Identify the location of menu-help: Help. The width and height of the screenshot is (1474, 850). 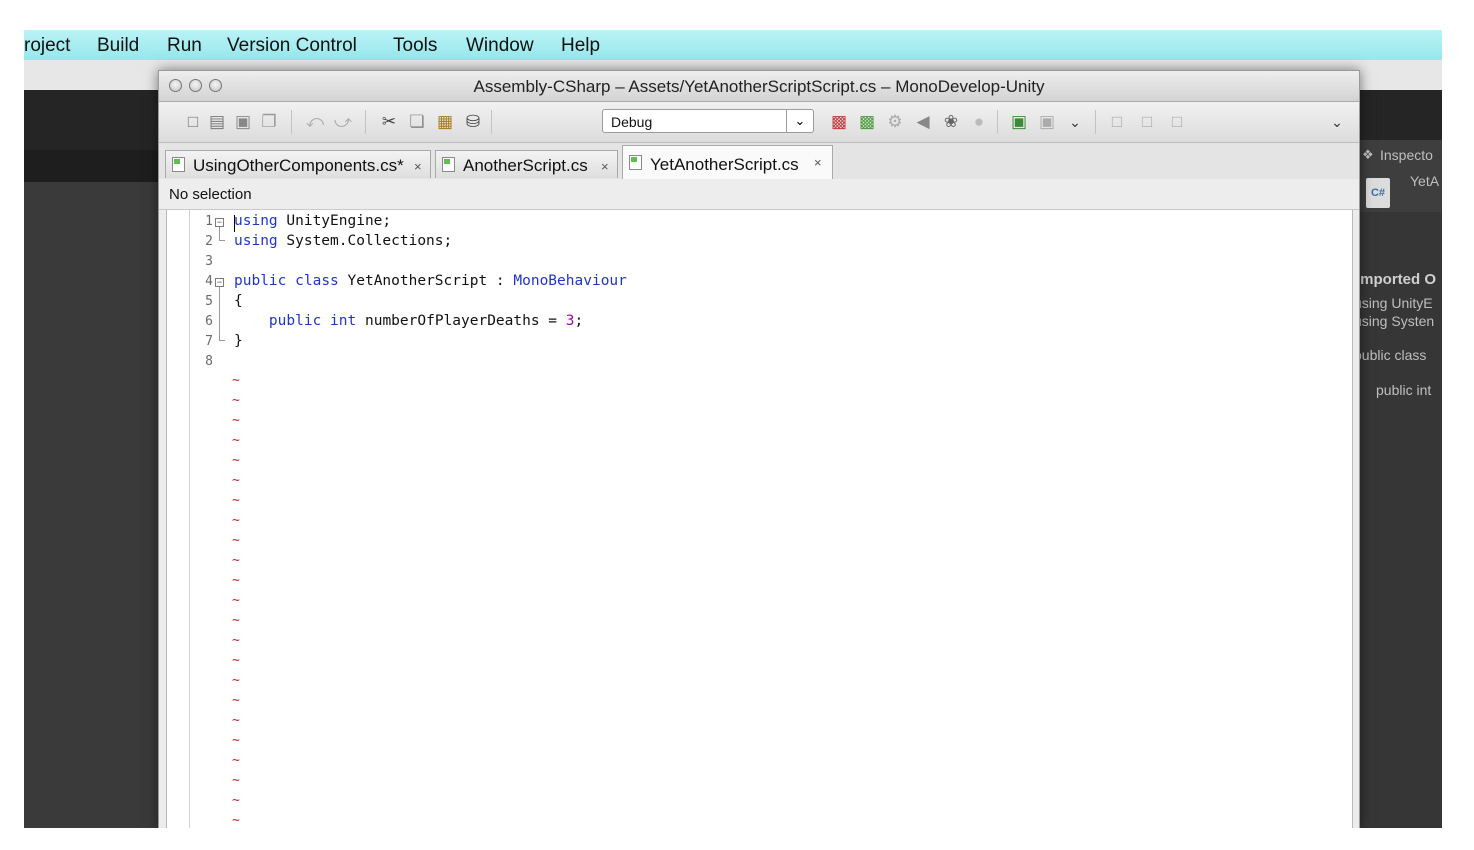
(580, 46).